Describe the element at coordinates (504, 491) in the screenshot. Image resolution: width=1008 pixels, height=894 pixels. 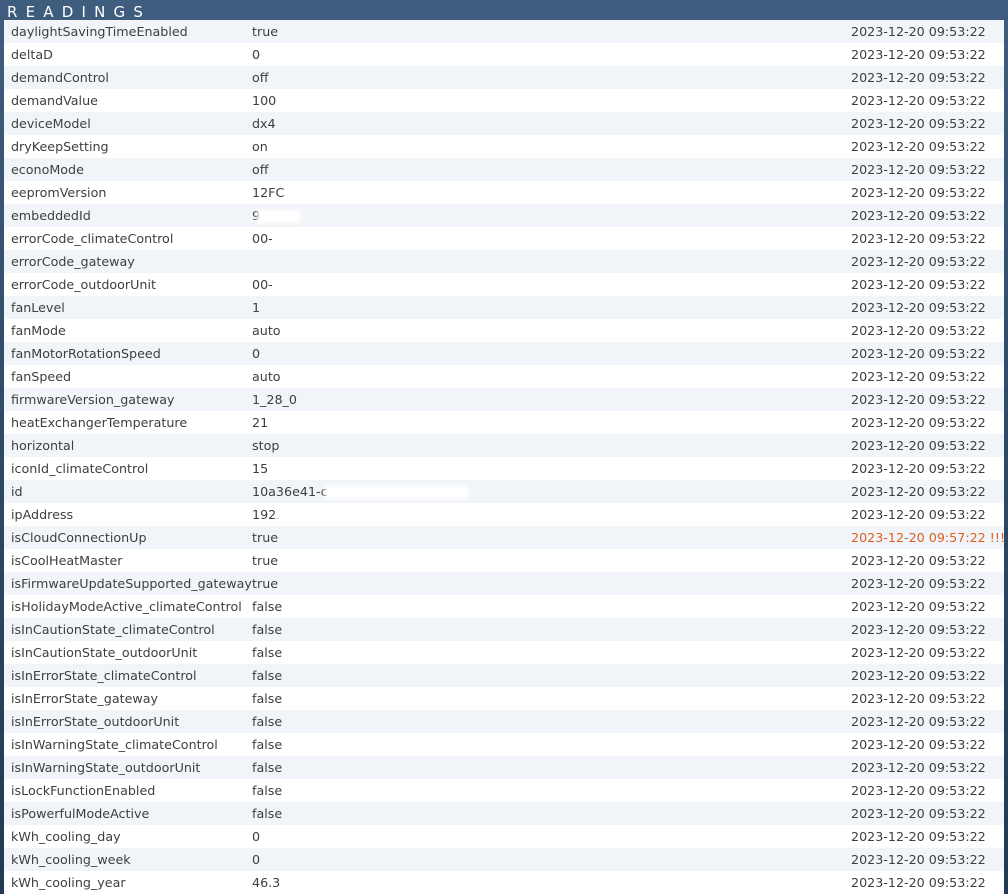
I see `table-row: id 10a36e41-c 2023-12-20 09:53:22` at that location.